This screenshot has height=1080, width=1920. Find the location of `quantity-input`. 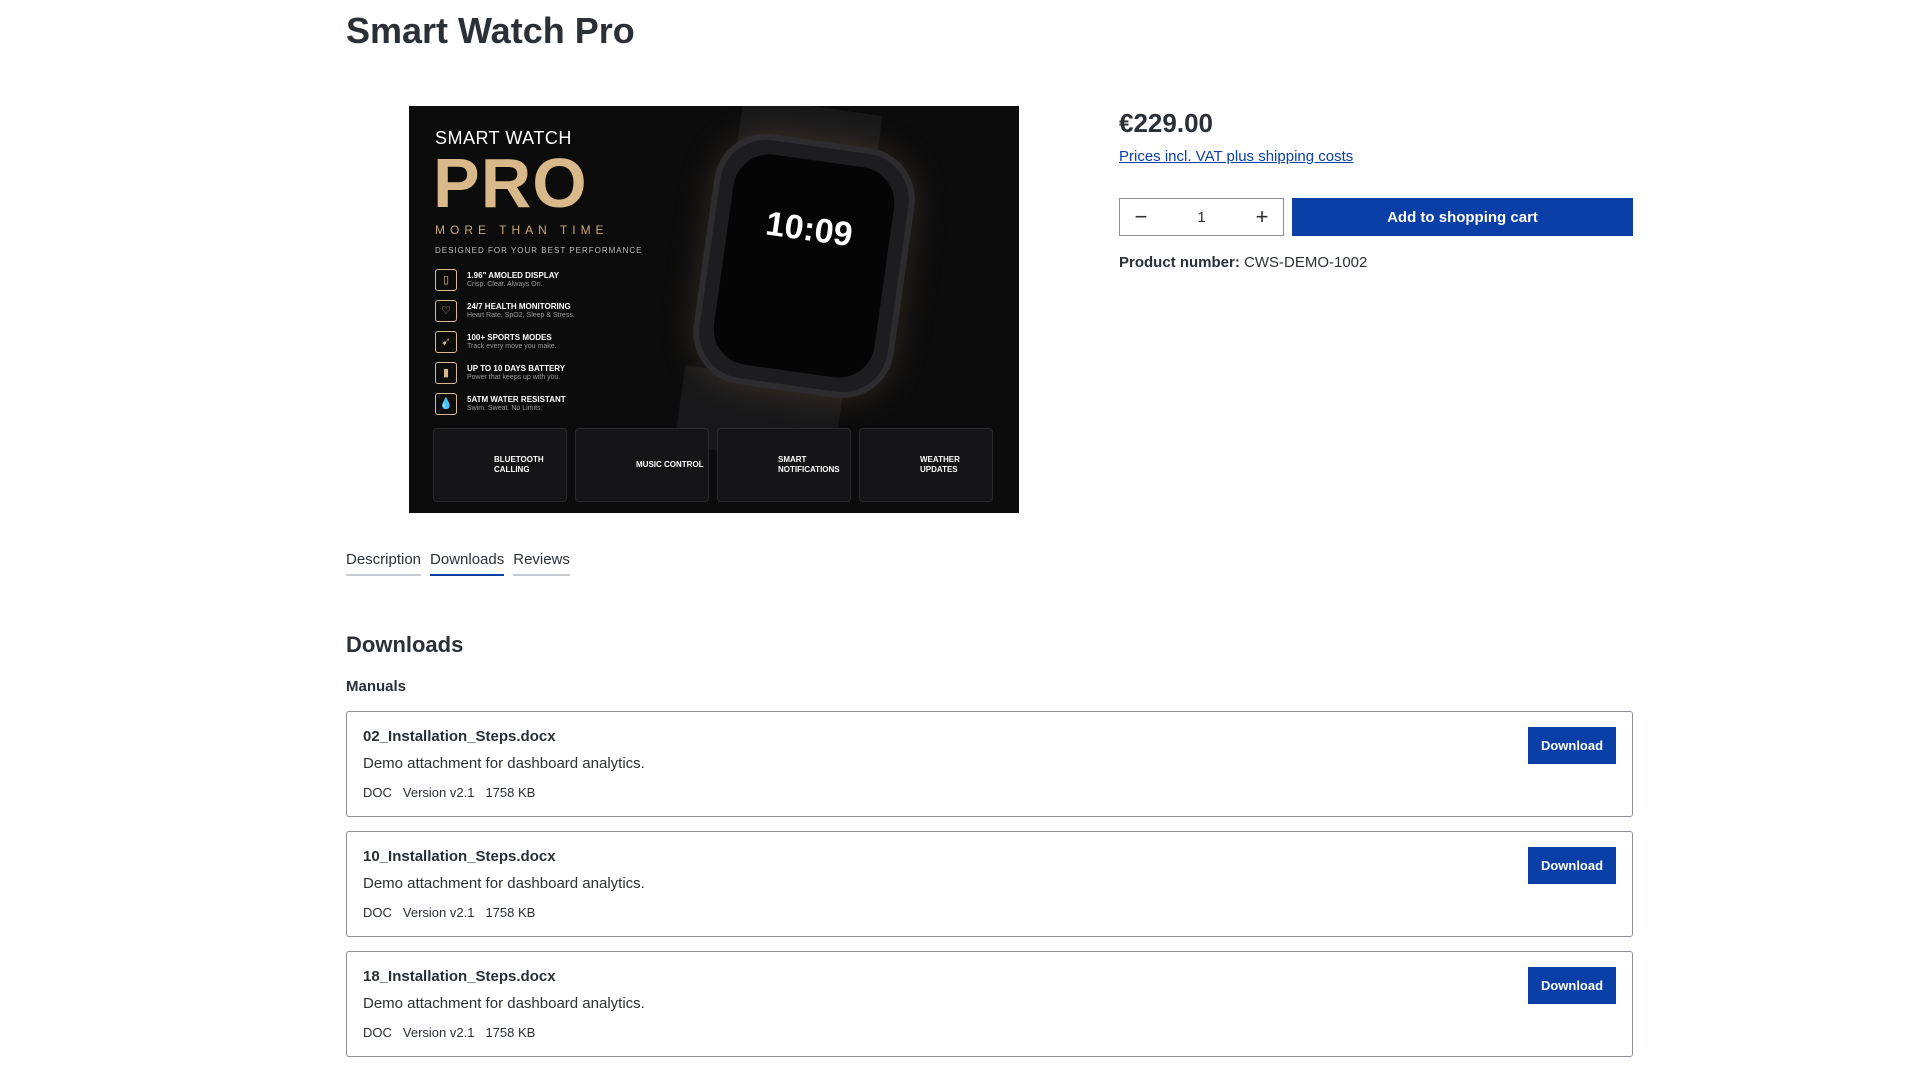

quantity-input is located at coordinates (1201, 217).